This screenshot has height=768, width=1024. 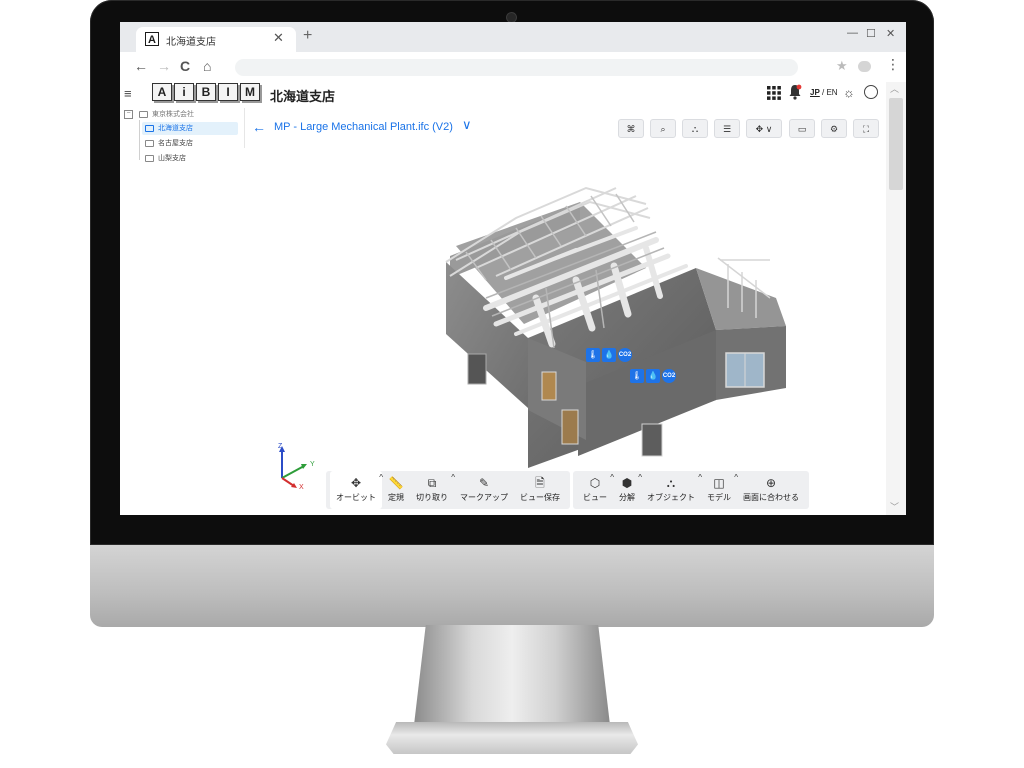 I want to click on minimize-button: —, so click(x=852, y=33).